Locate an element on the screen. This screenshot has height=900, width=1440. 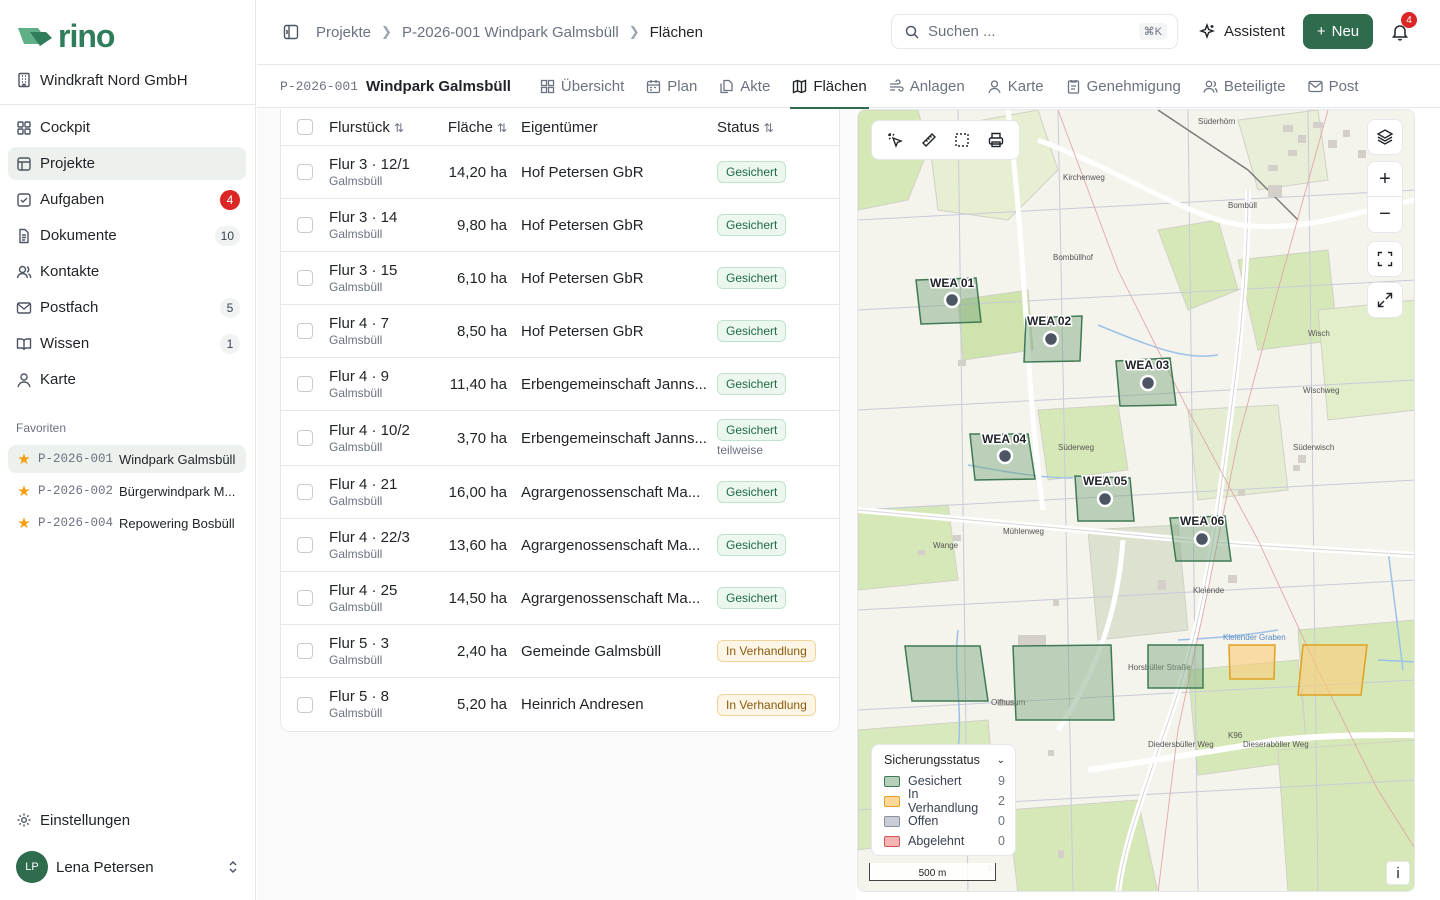
favorite-code: P-2026-002 is located at coordinates (76, 491).